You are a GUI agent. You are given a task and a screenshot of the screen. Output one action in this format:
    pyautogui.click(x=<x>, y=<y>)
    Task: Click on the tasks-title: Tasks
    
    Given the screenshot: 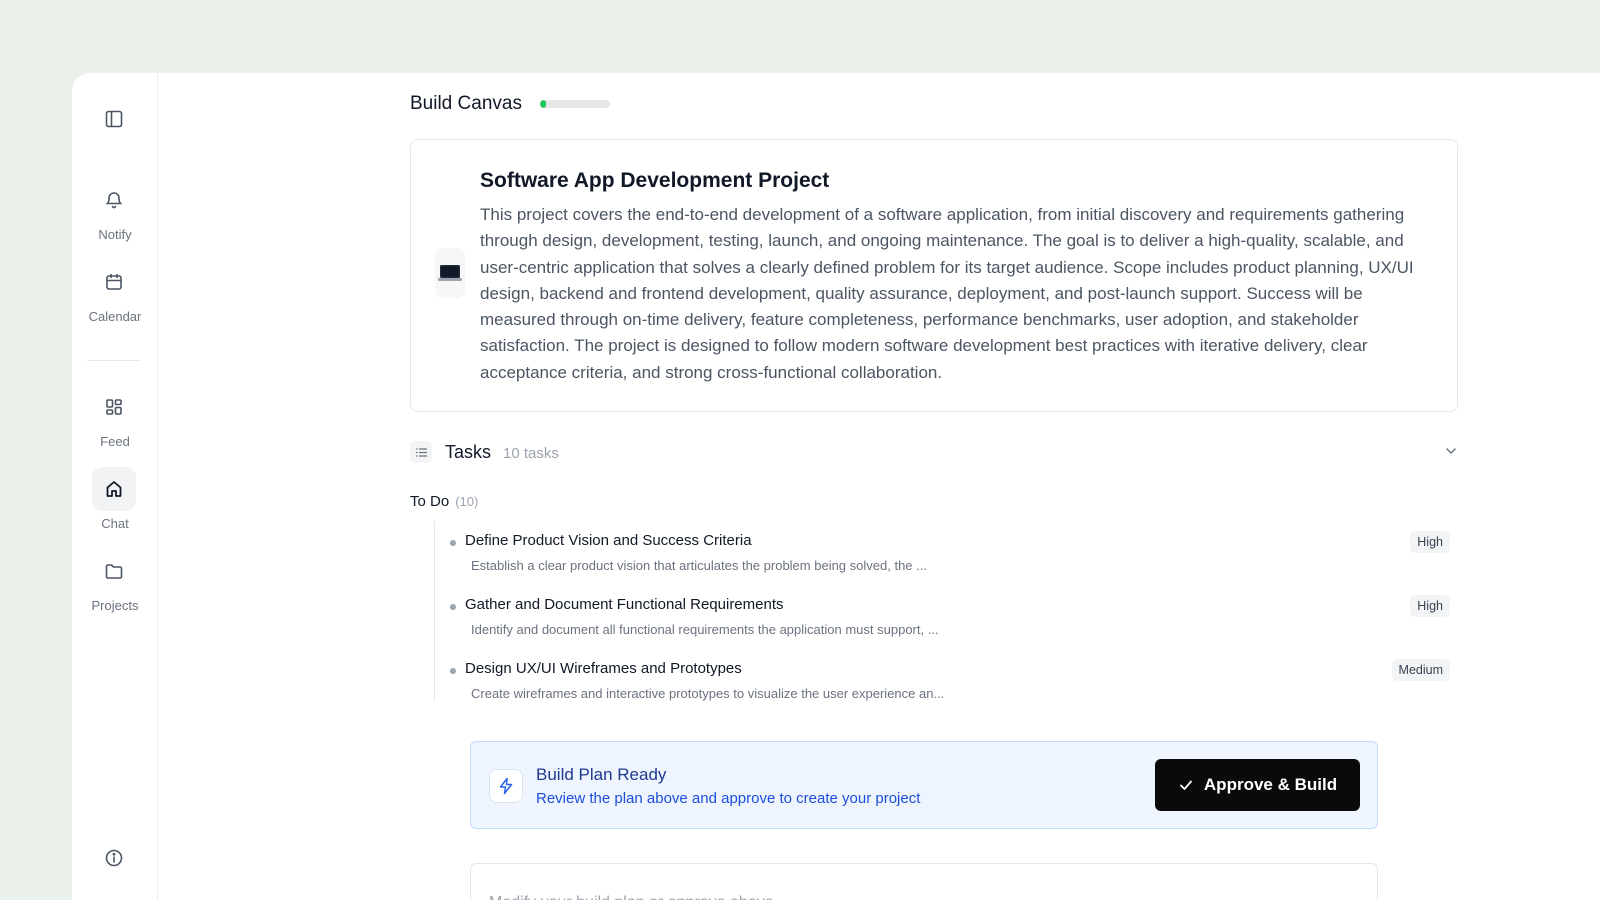 What is the action you would take?
    pyautogui.click(x=468, y=452)
    